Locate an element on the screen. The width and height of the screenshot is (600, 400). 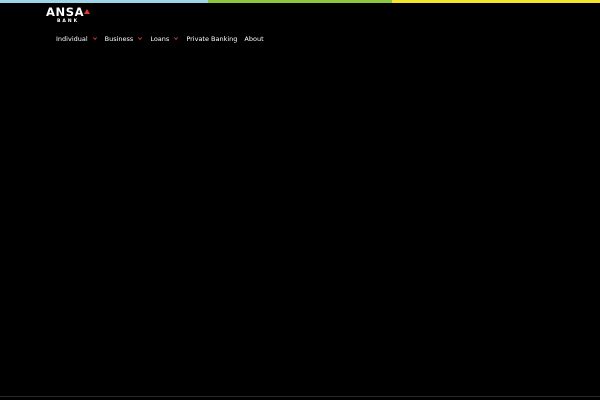
nav-item-label: Private Banking is located at coordinates (212, 38).